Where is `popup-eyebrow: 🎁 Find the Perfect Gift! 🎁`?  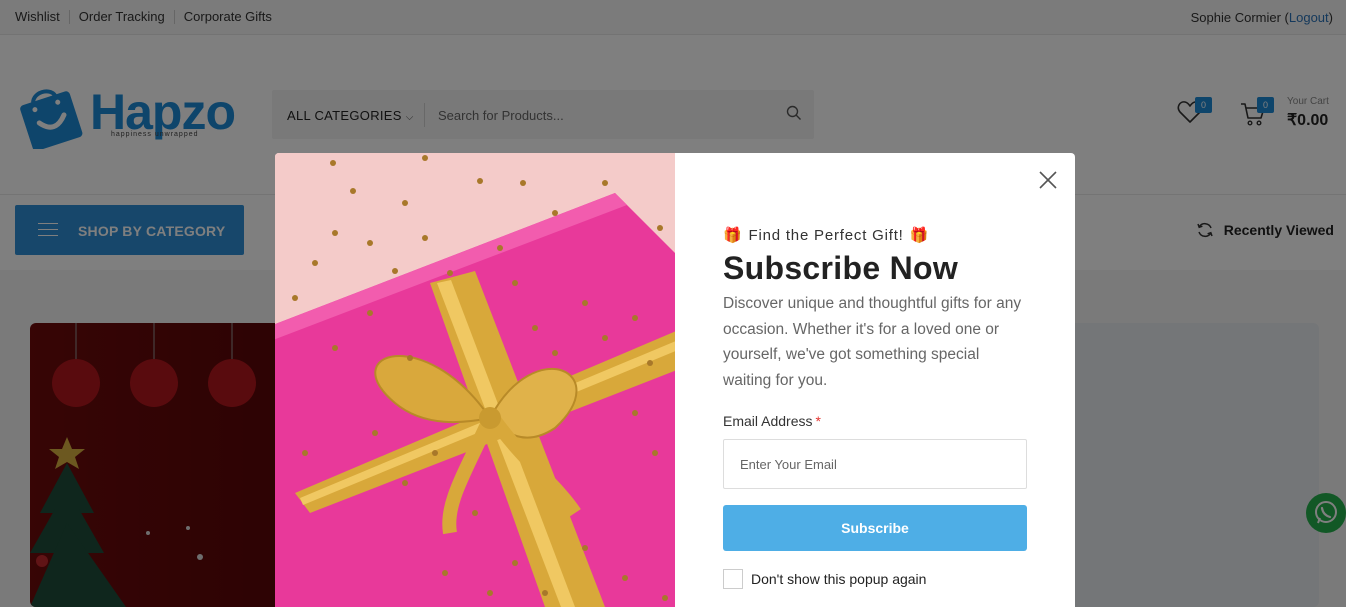
popup-eyebrow: 🎁 Find the Perfect Gift! 🎁 is located at coordinates (875, 235).